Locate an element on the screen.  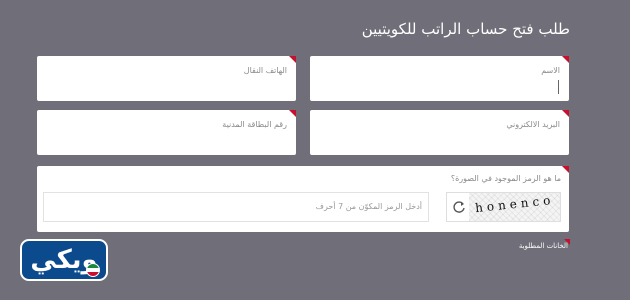
required-note: الخانات المطلوبة is located at coordinates (543, 246).